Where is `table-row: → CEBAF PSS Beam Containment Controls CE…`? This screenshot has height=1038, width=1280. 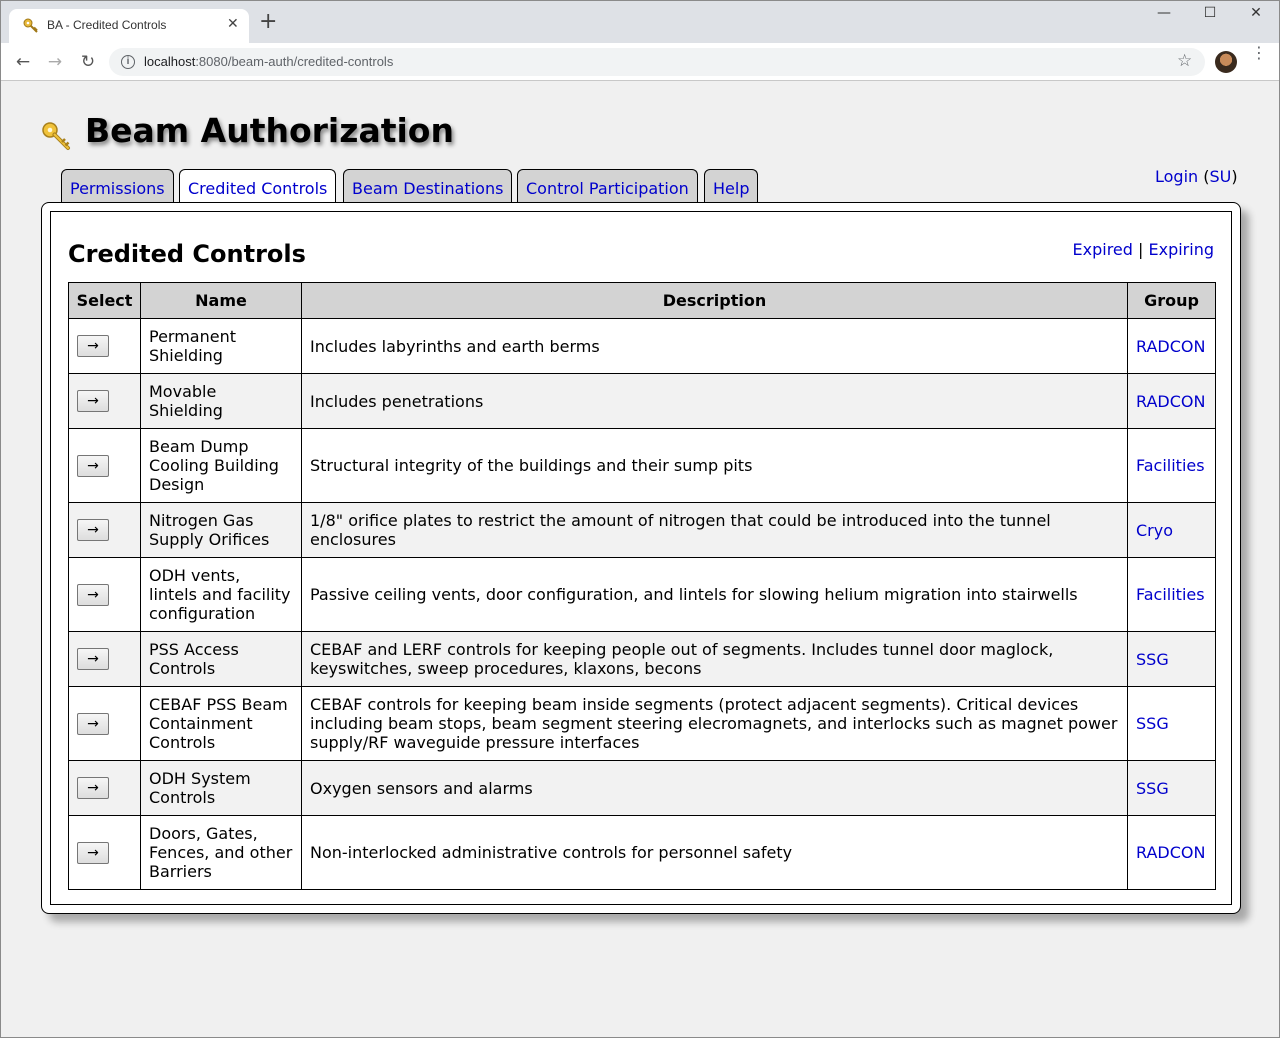
table-row: → CEBAF PSS Beam Containment Controls CE… is located at coordinates (642, 723).